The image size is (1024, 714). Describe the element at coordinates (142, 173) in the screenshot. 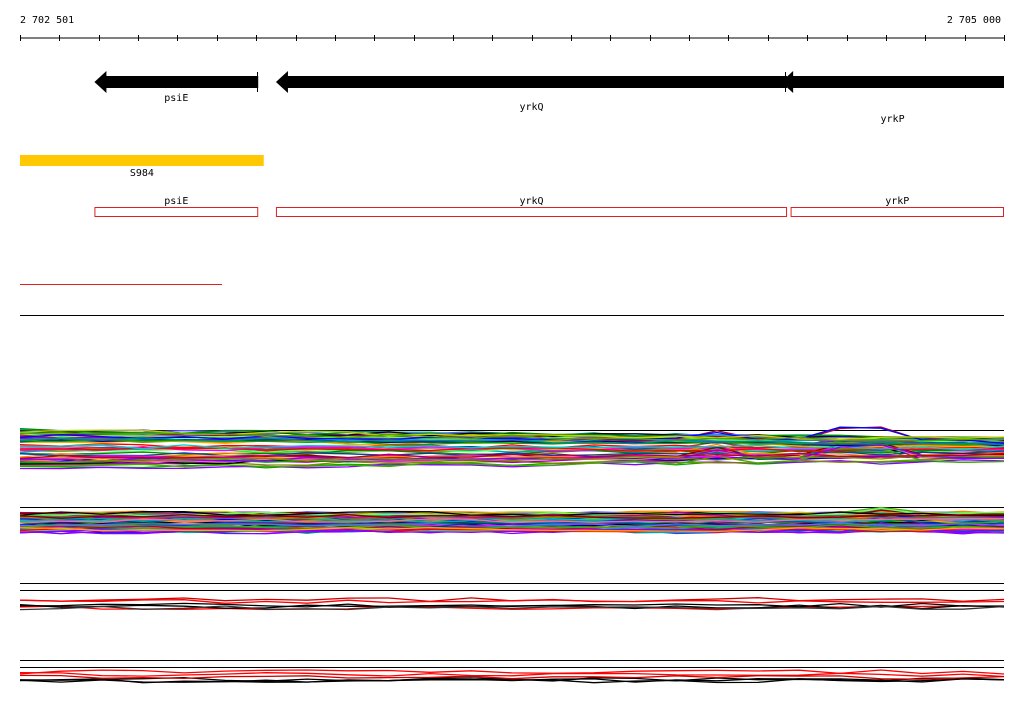

I see `segment-label-S984: S984` at that location.